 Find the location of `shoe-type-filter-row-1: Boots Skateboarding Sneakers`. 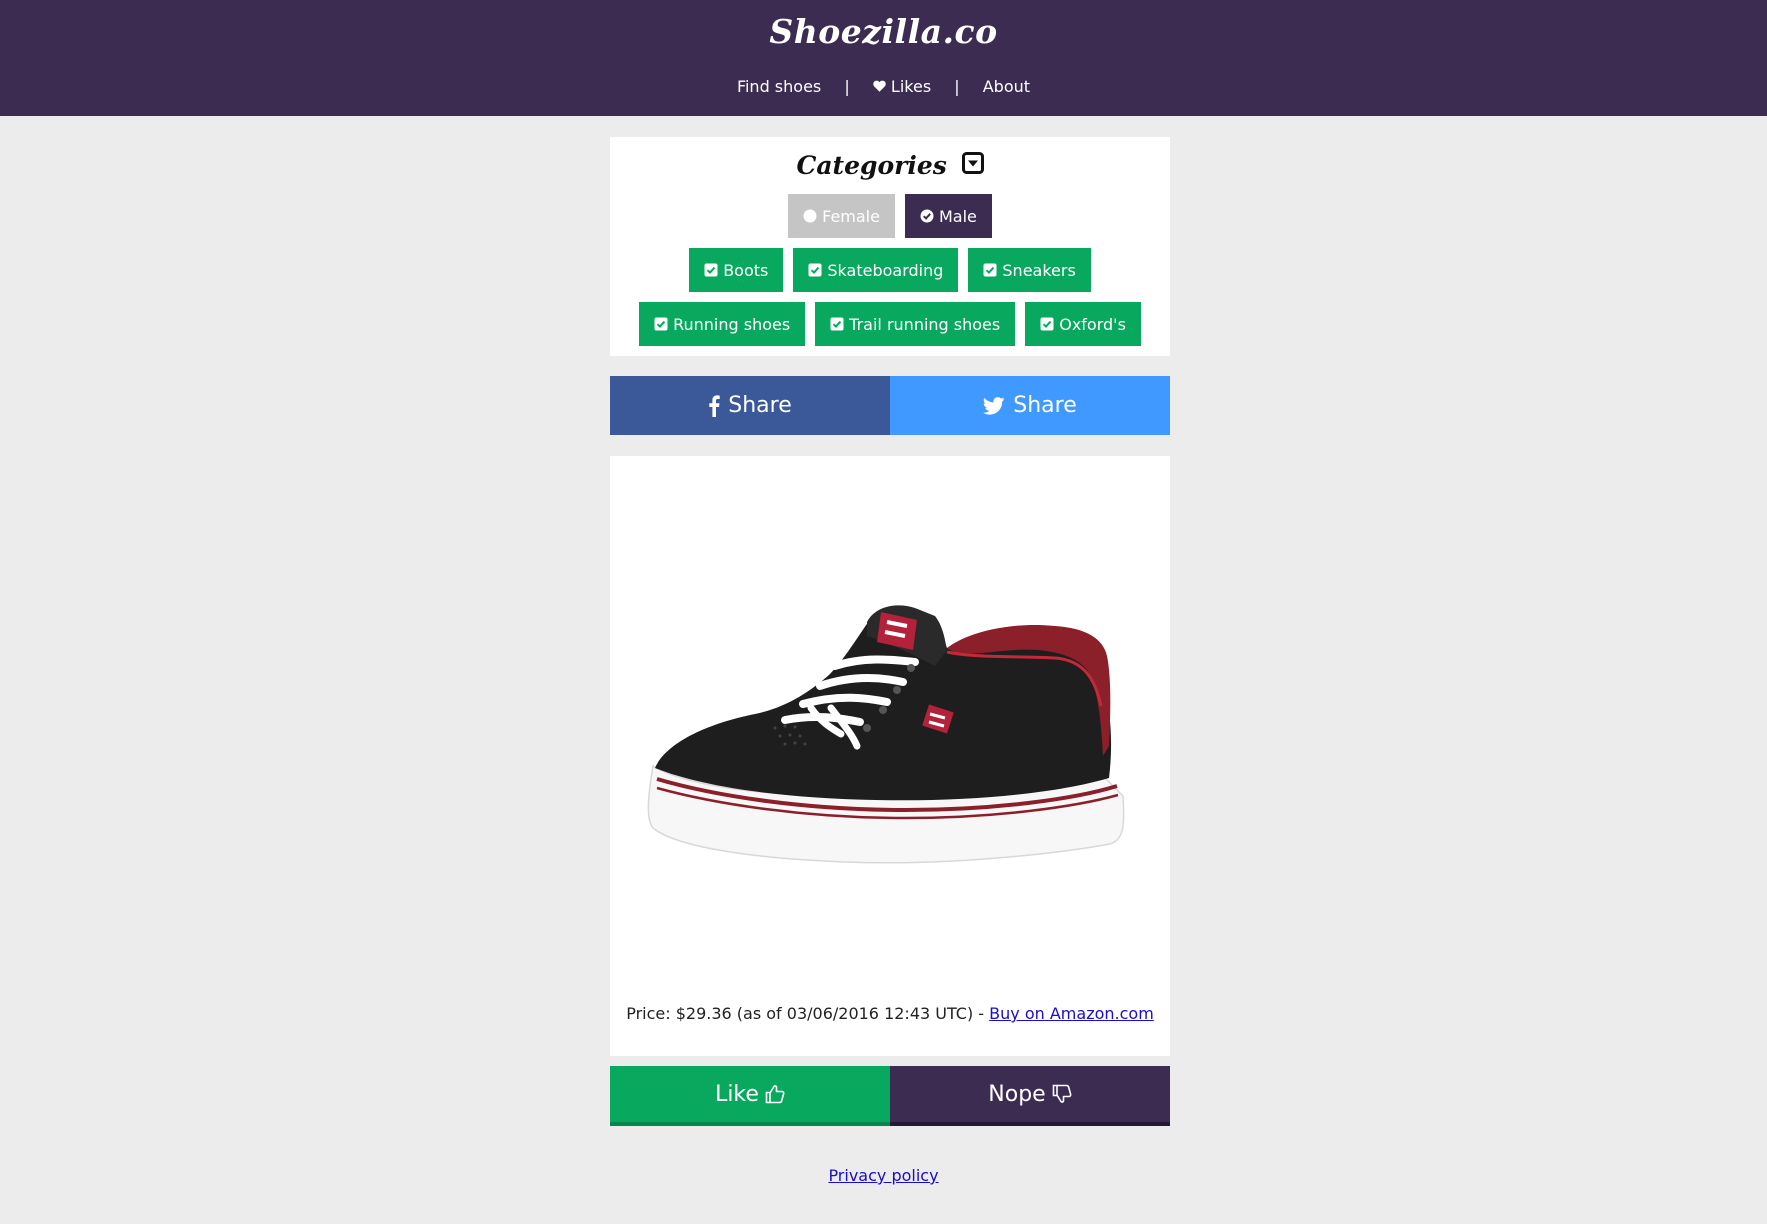

shoe-type-filter-row-1: Boots Skateboarding Sneakers is located at coordinates (890, 270).